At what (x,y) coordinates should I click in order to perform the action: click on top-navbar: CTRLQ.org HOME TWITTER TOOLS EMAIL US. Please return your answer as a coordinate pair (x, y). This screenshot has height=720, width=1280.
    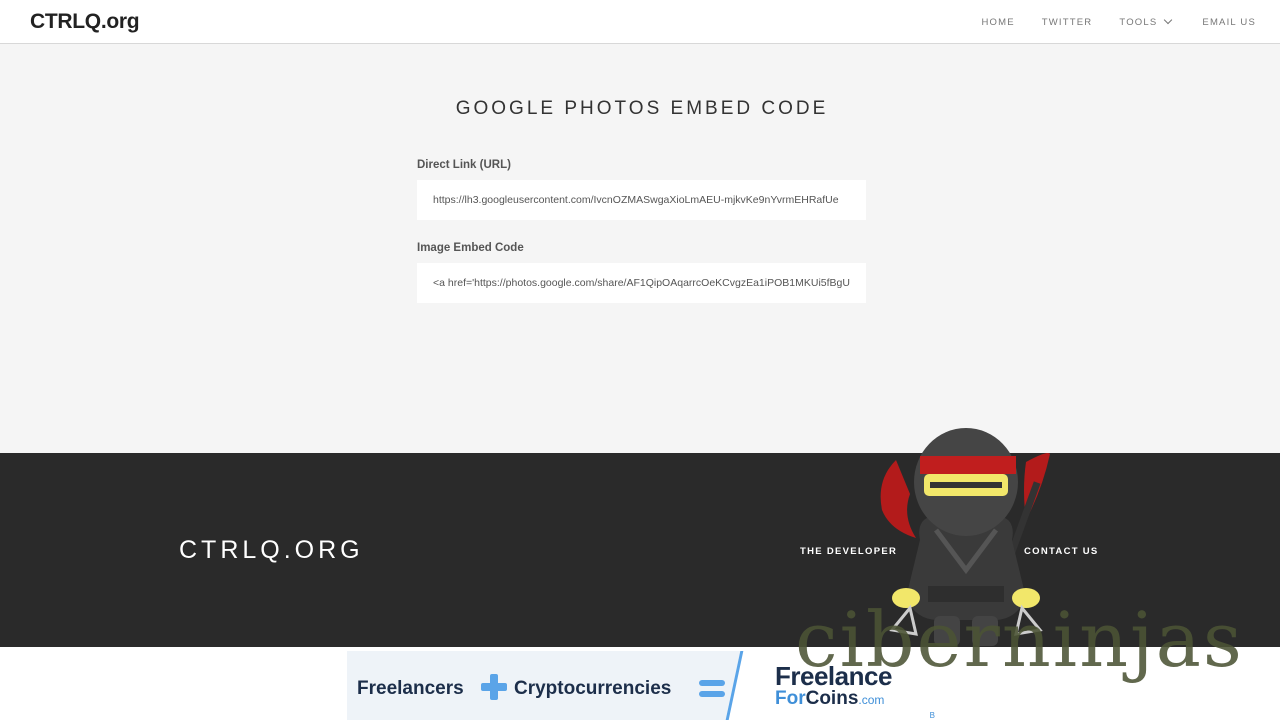
    Looking at the image, I should click on (640, 22).